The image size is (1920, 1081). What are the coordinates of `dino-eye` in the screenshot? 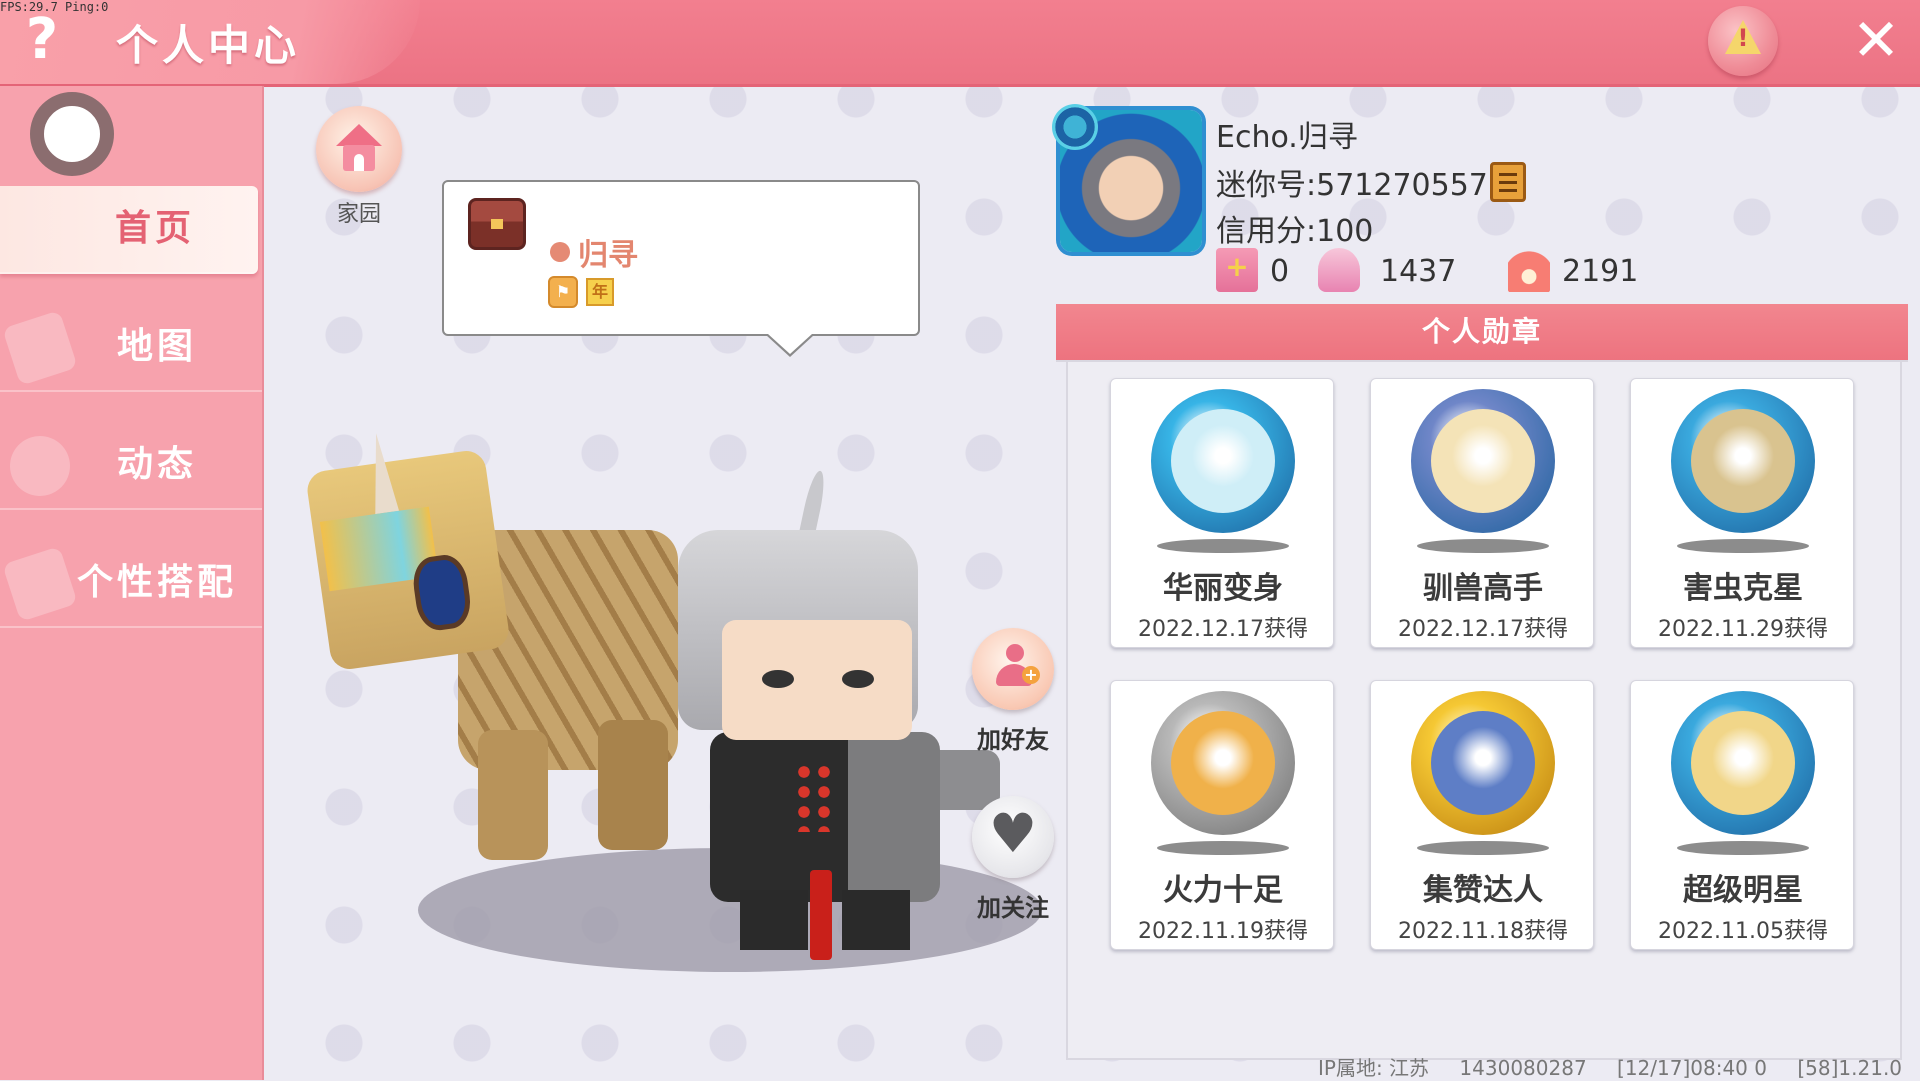 It's located at (441, 593).